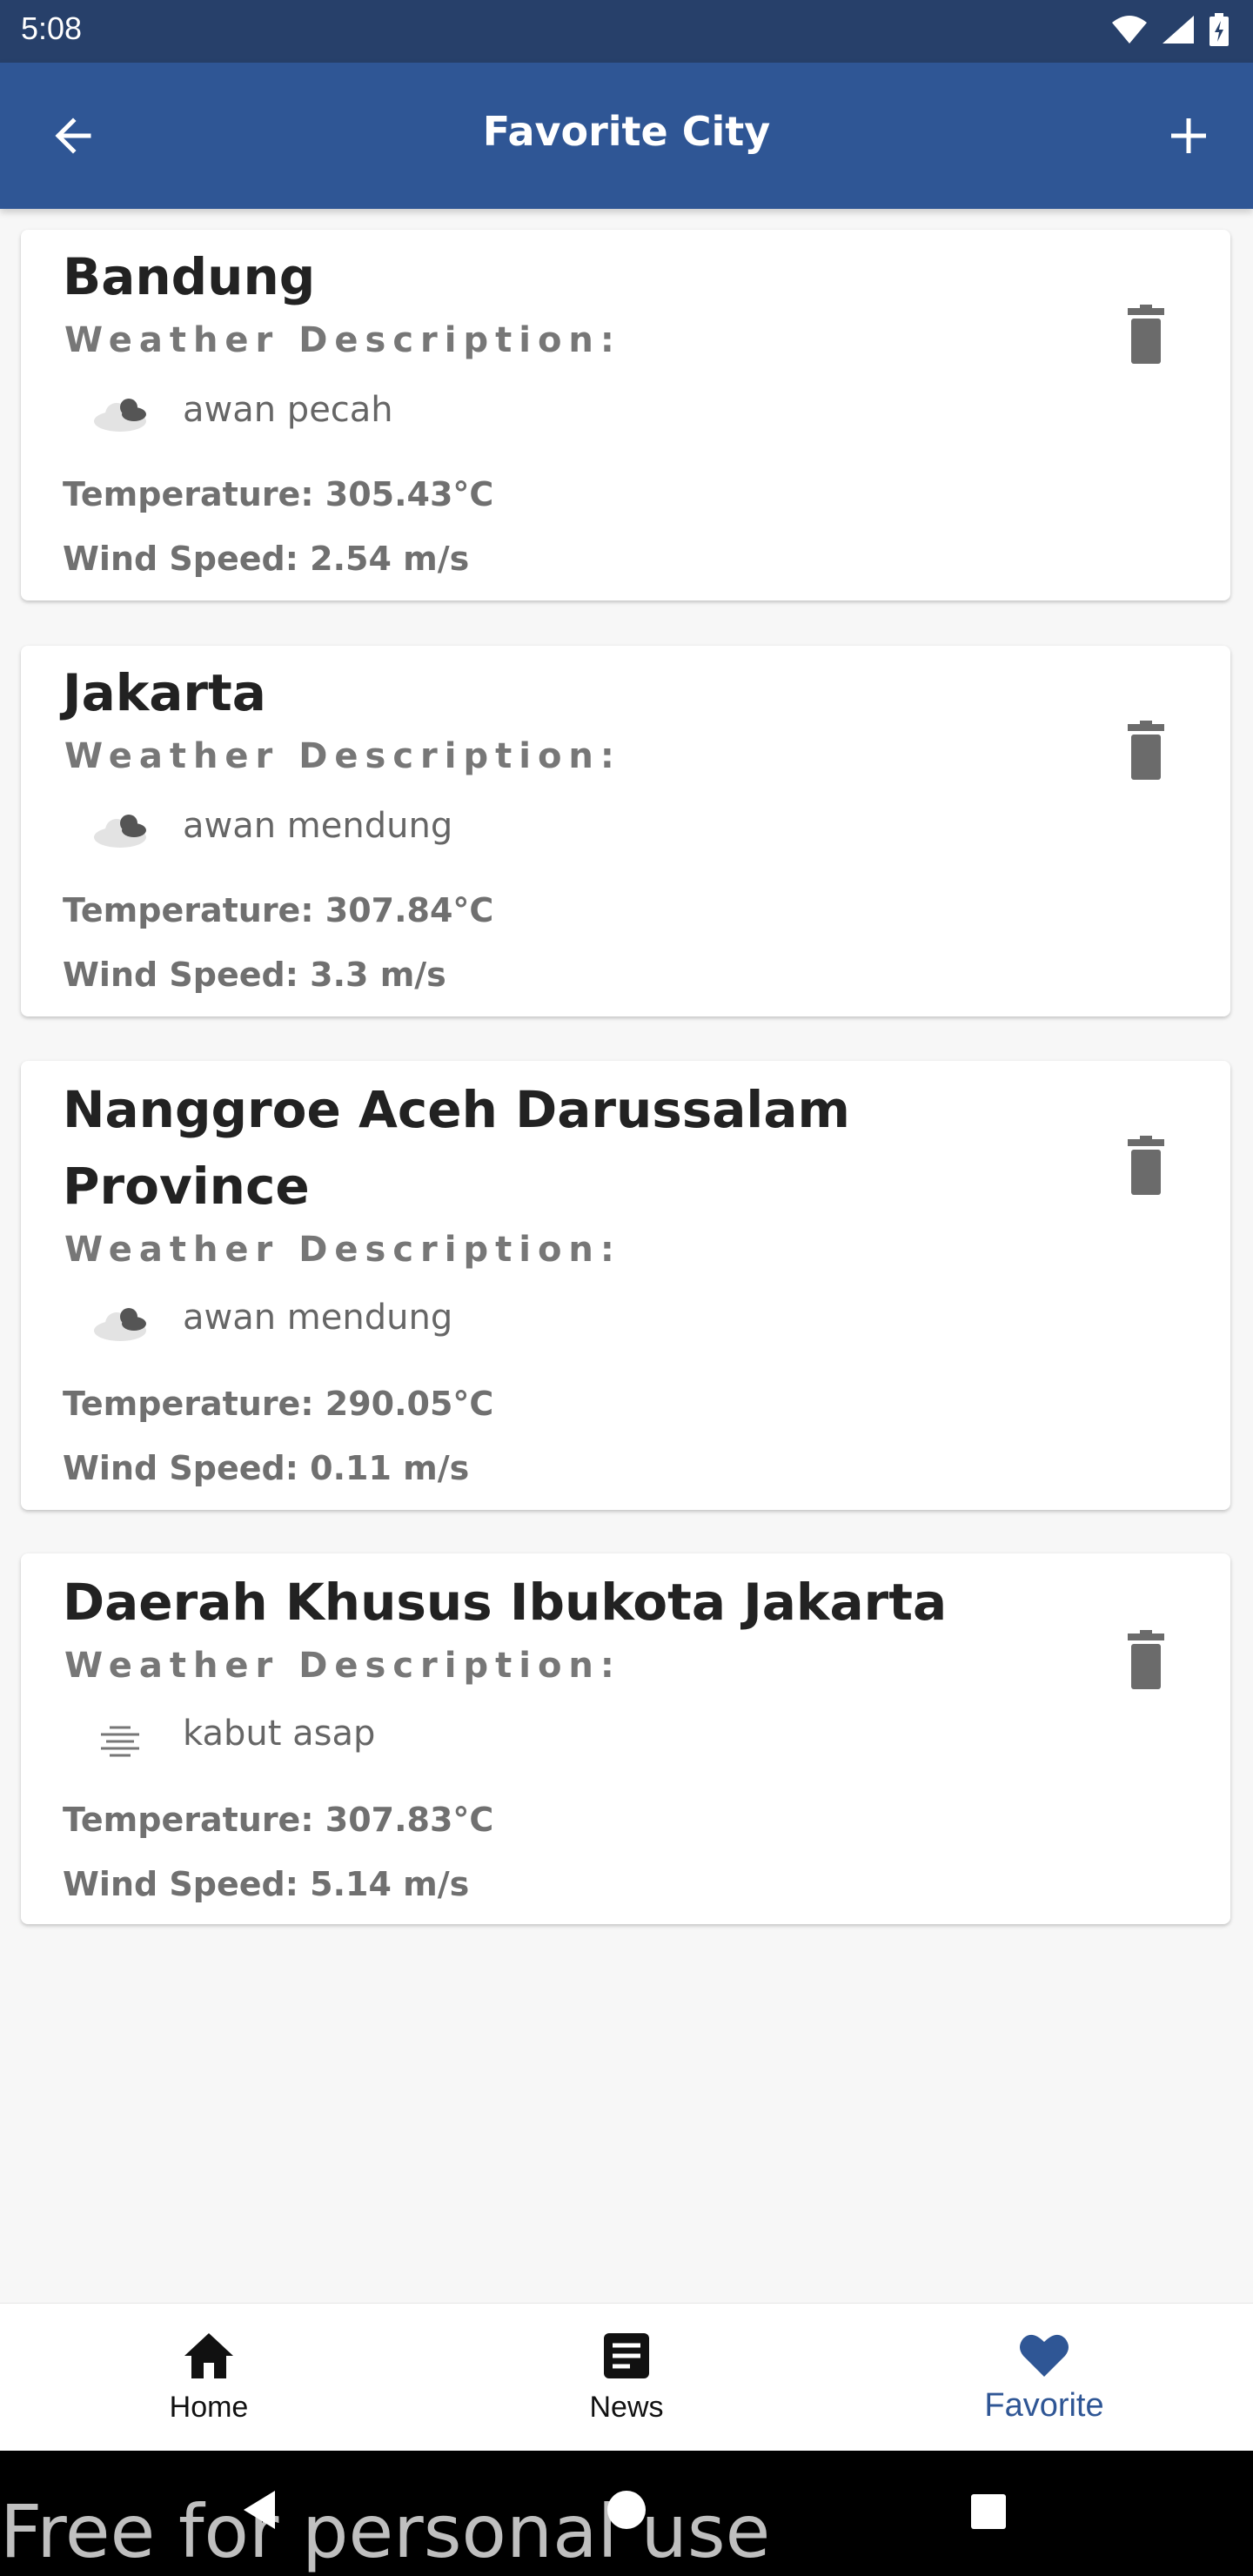 The height and width of the screenshot is (2576, 1253). I want to click on nav-label: Favorite, so click(1044, 2405).